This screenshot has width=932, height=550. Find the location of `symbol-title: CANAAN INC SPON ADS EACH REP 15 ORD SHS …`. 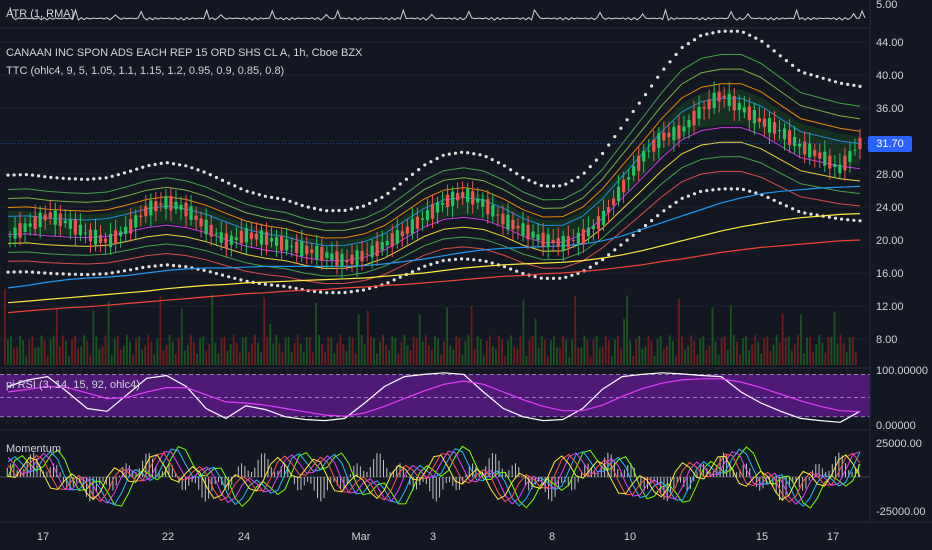

symbol-title: CANAAN INC SPON ADS EACH REP 15 ORD SHS … is located at coordinates (184, 53).